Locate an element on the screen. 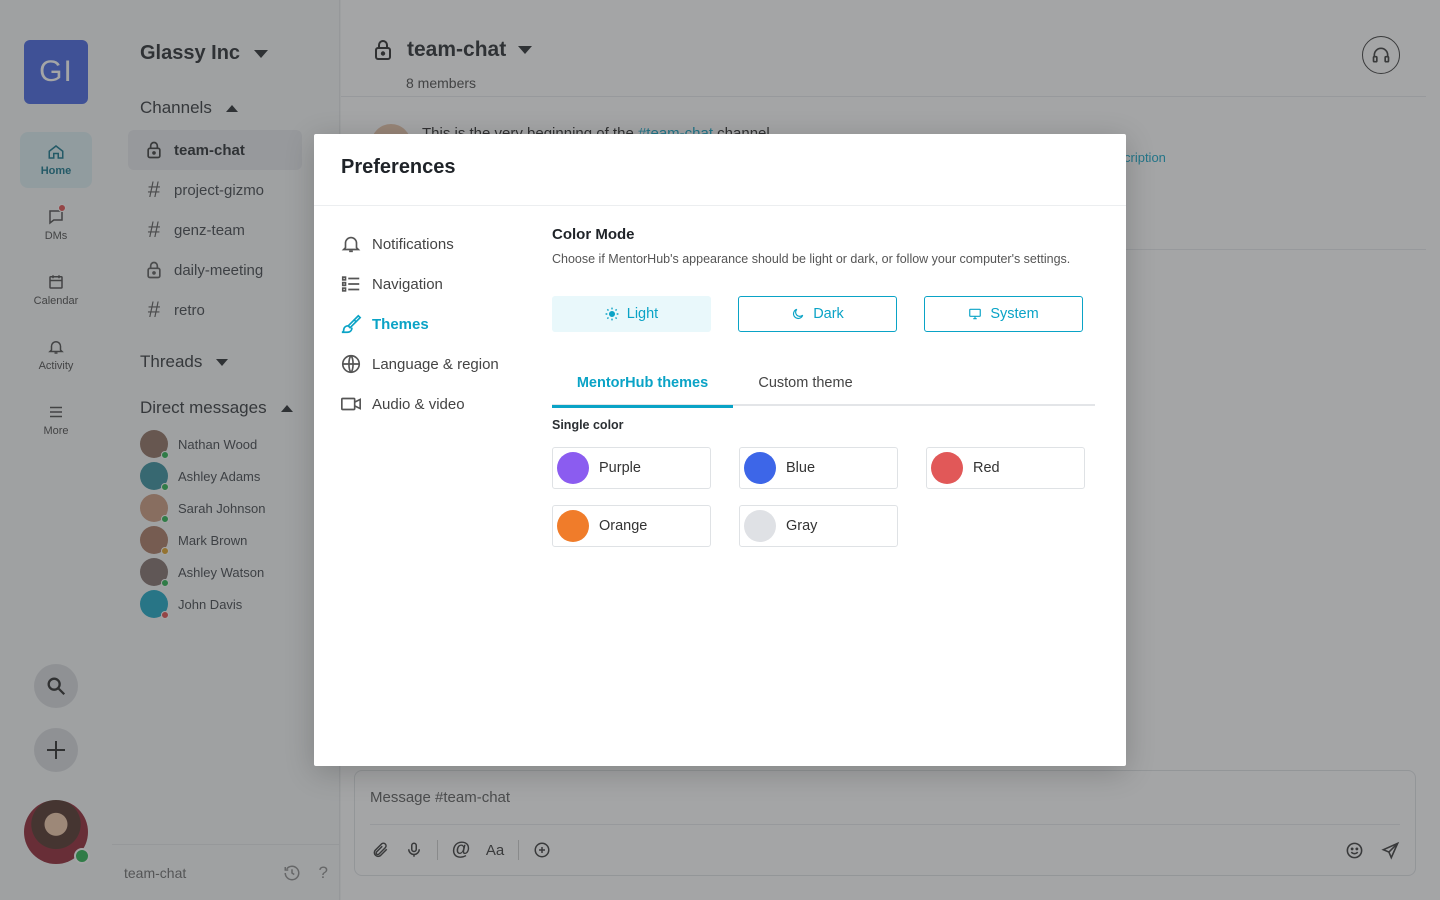 This screenshot has height=900, width=1440. swatch-label: Red is located at coordinates (986, 468).